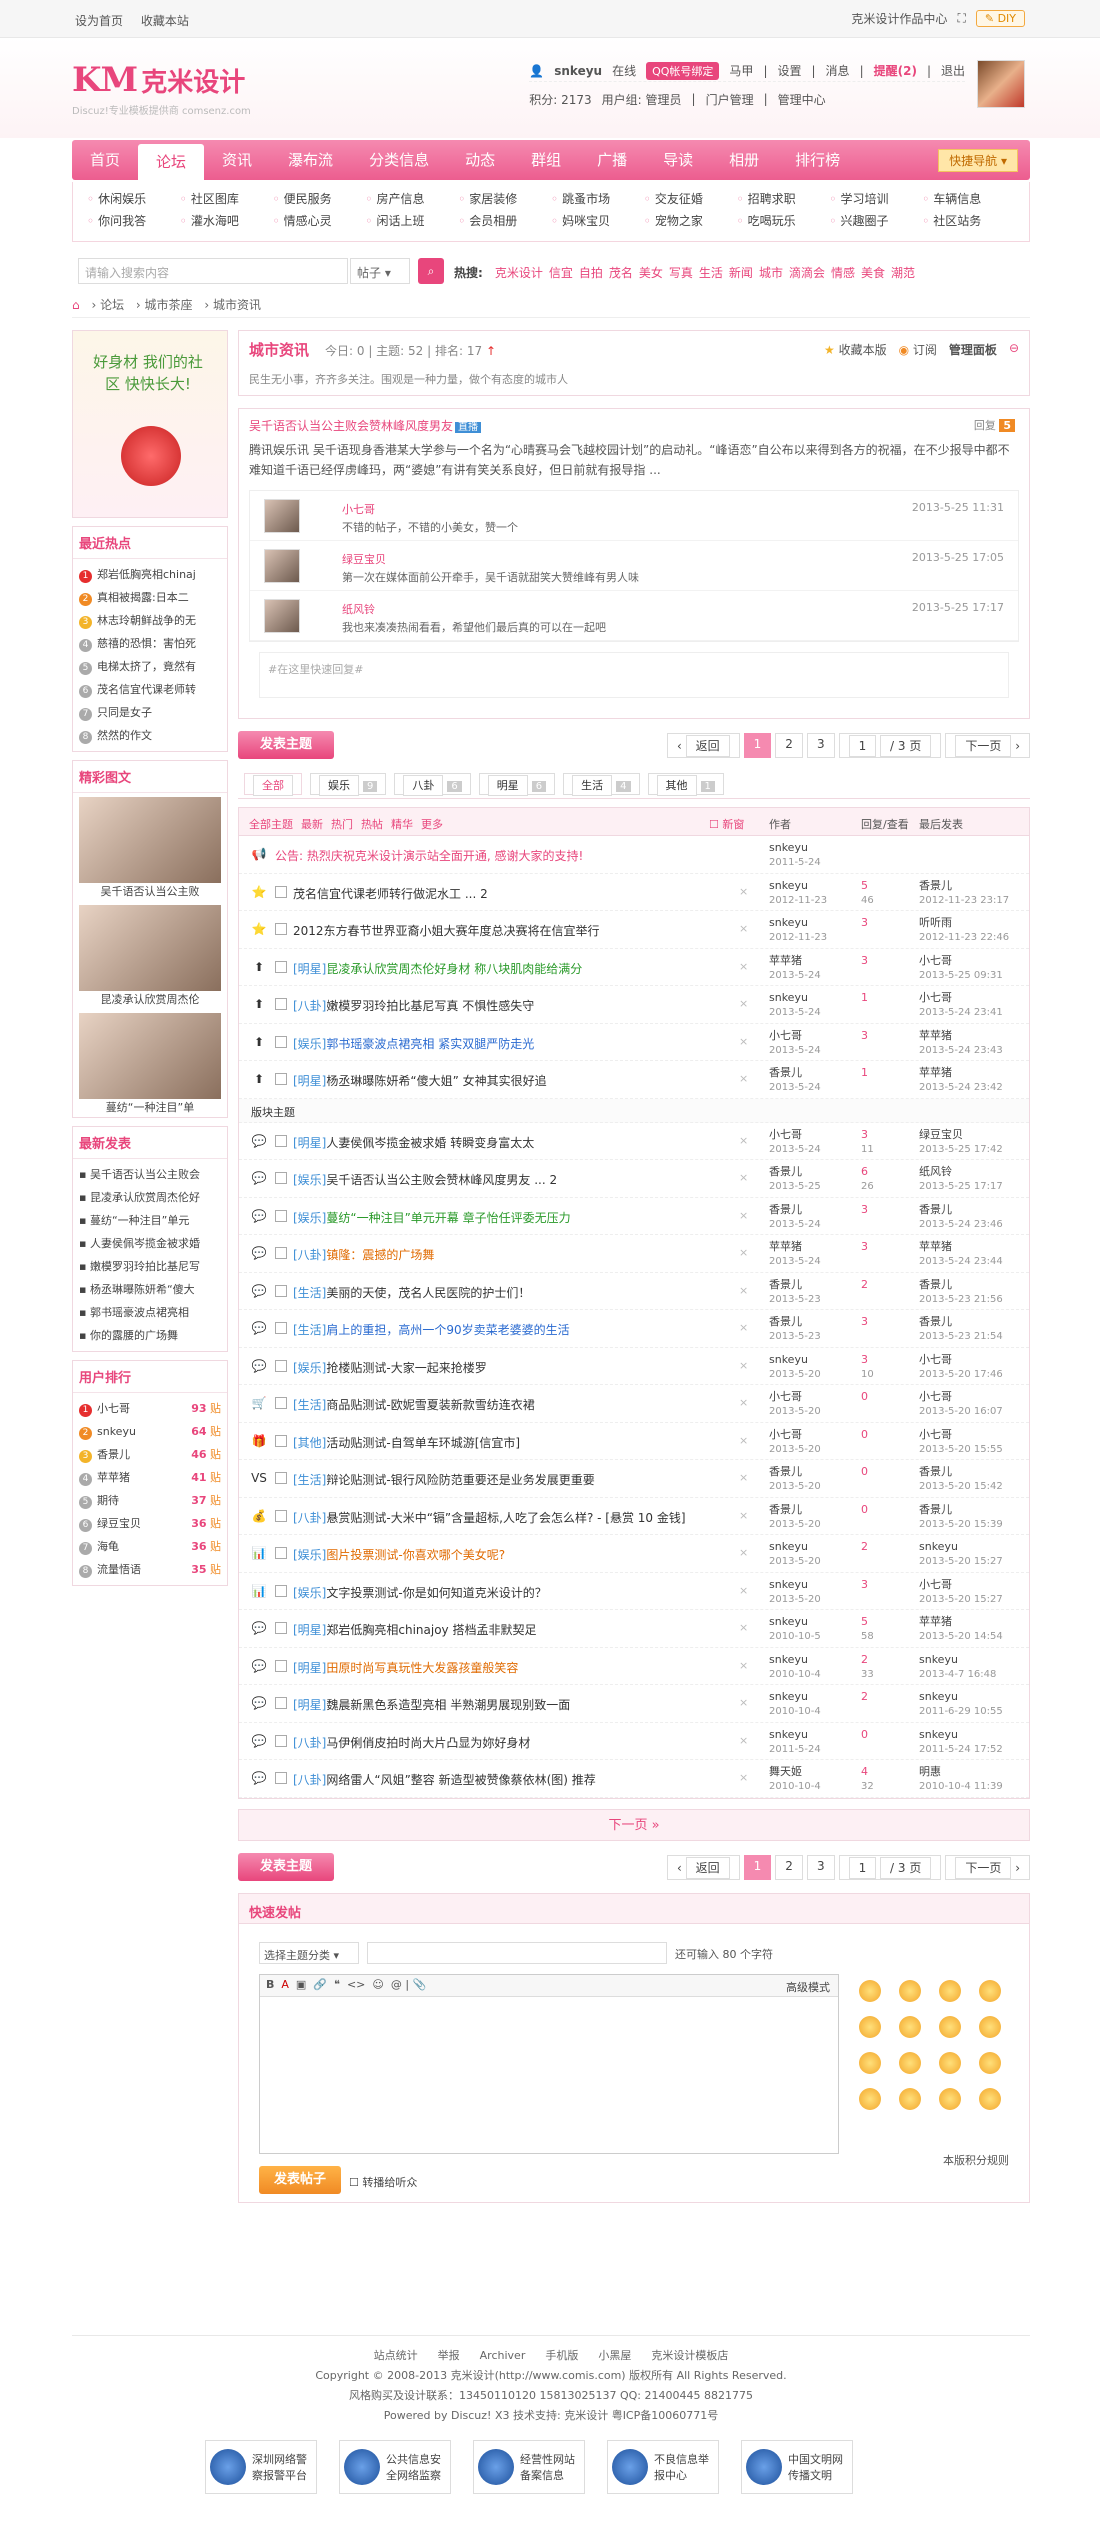 This screenshot has height=2523, width=1100. Describe the element at coordinates (968, 199) in the screenshot. I see `subnav-item: 车辆信息` at that location.